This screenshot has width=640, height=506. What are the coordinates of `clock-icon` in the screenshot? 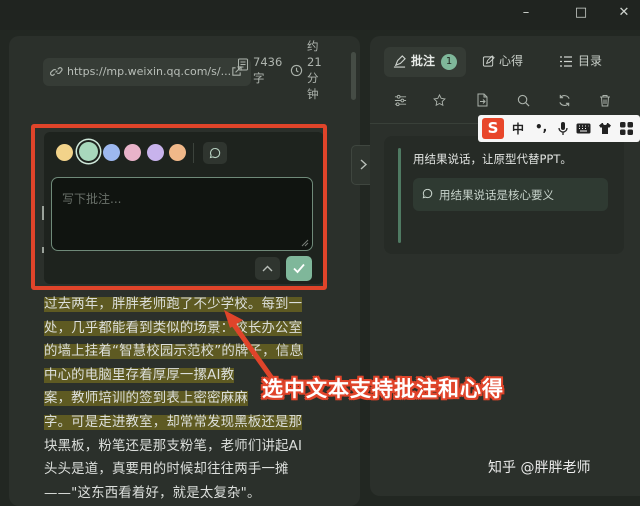 It's located at (296, 70).